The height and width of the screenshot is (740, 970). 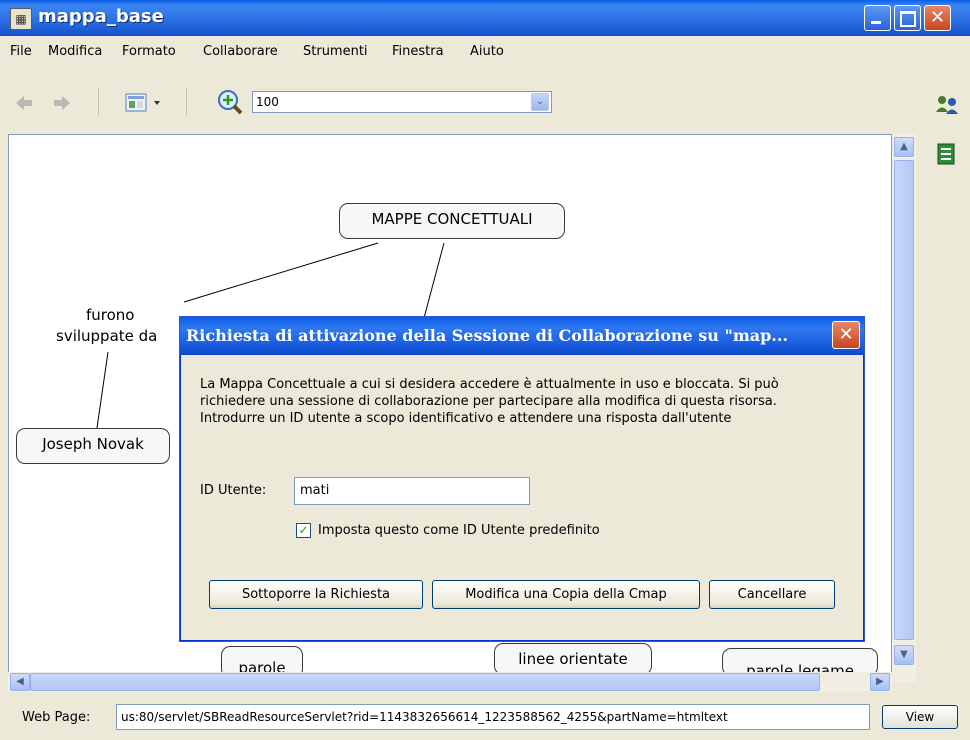 I want to click on minimize-button, so click(x=877, y=18).